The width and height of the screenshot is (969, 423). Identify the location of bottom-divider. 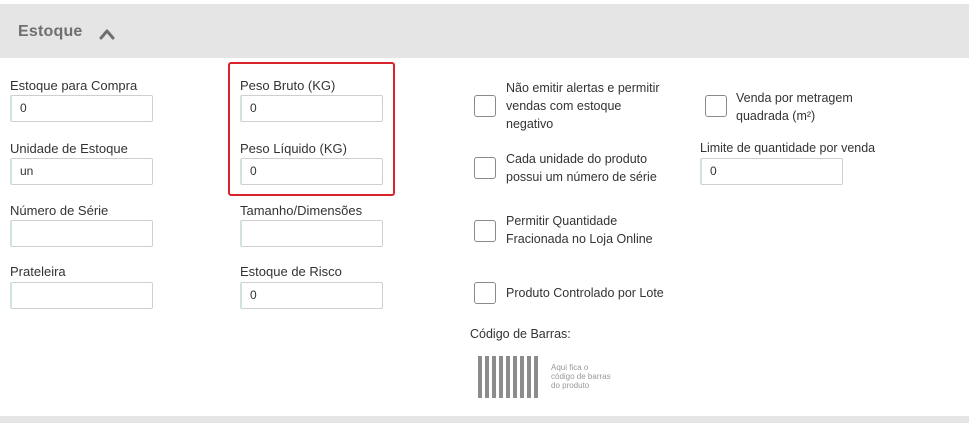
(484, 419).